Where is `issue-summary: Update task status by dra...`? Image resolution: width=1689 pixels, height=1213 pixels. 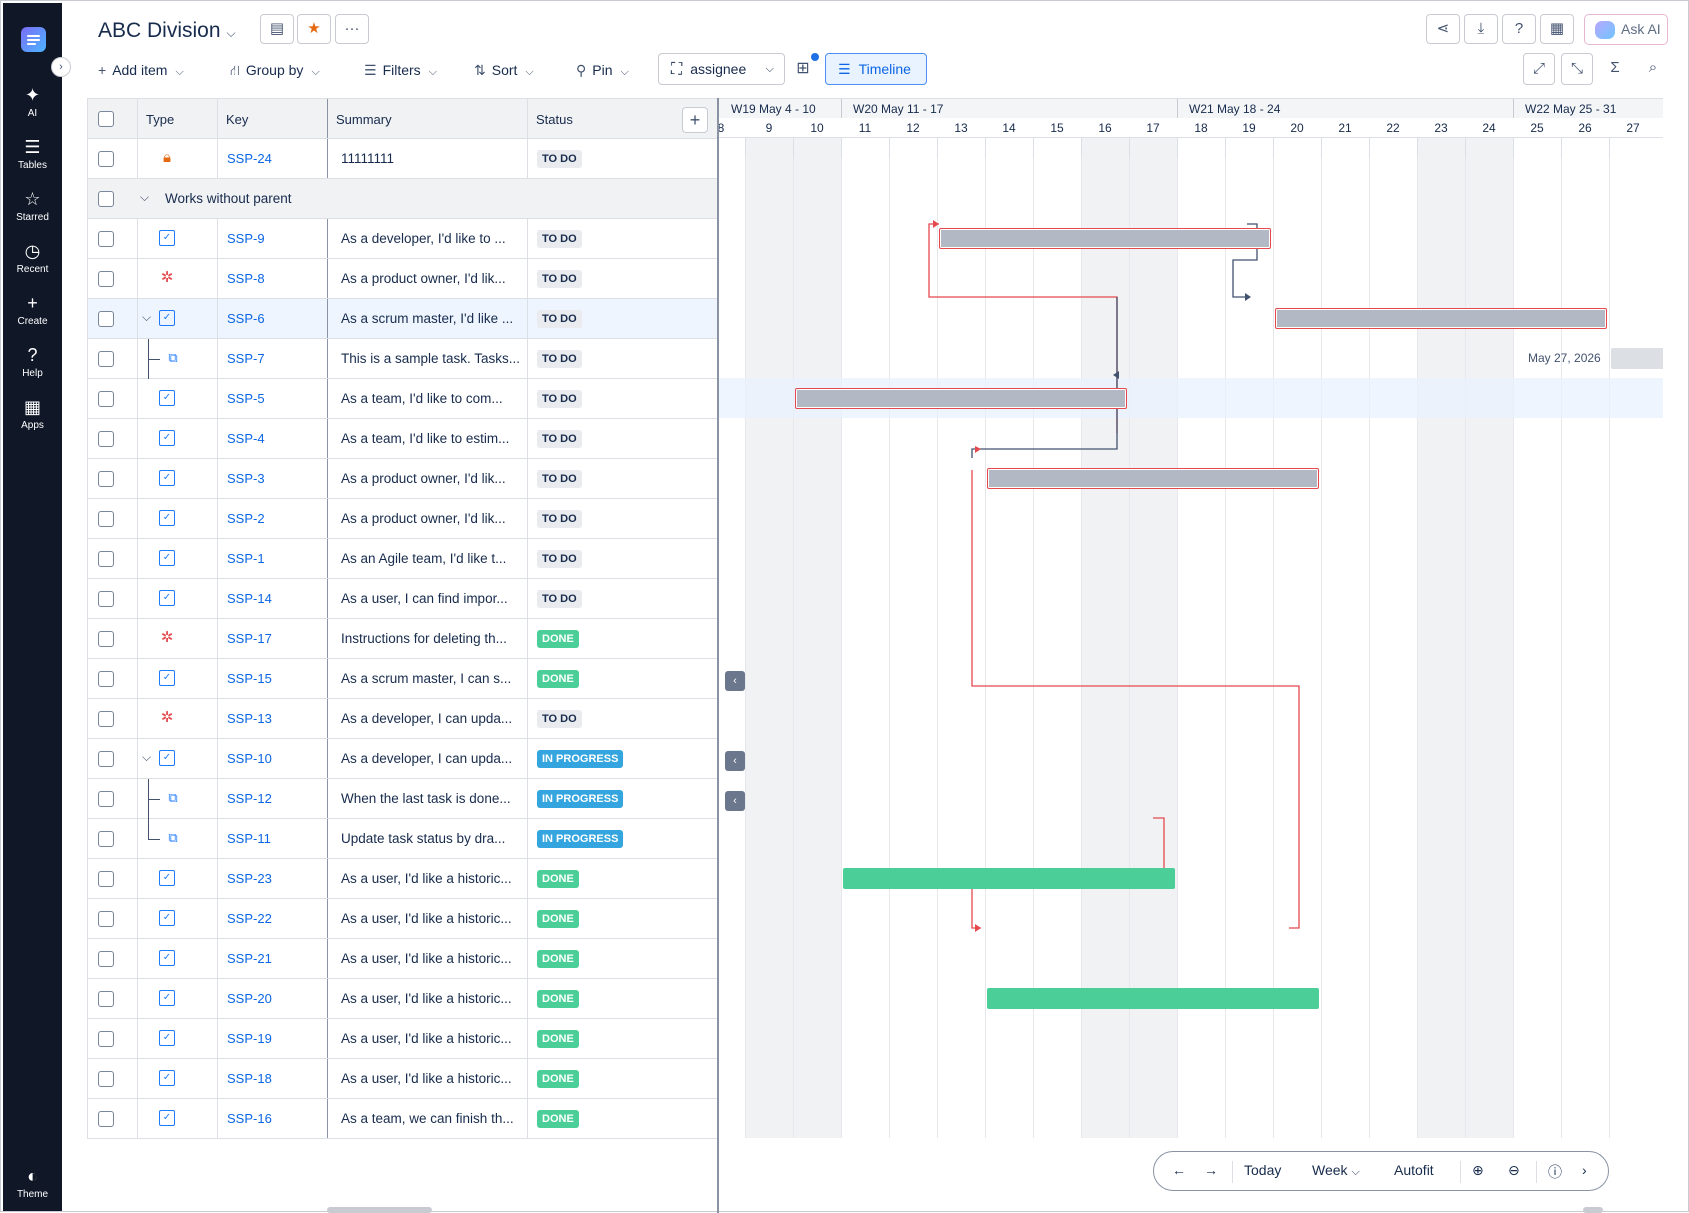 issue-summary: Update task status by dra... is located at coordinates (423, 838).